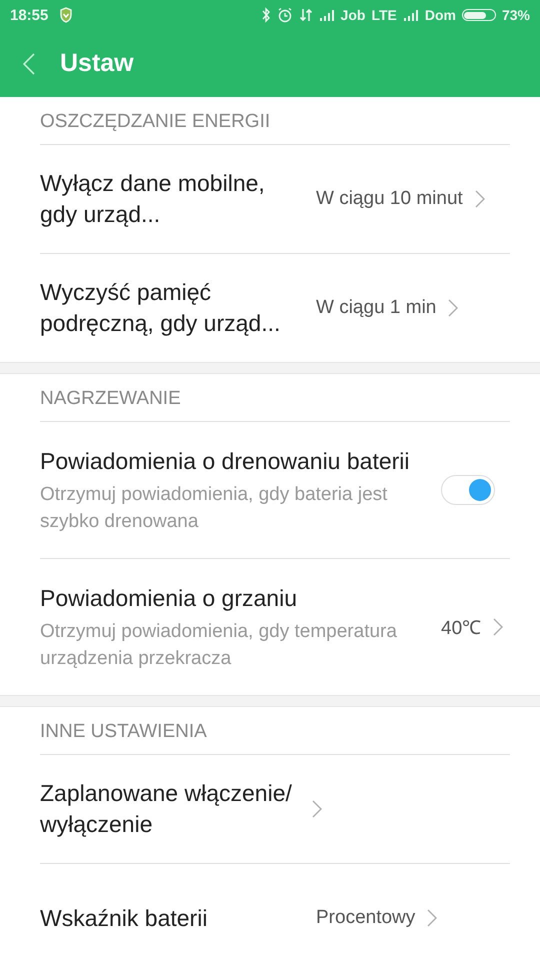 The height and width of the screenshot is (960, 540). What do you see at coordinates (124, 918) in the screenshot?
I see `row-title: Wskaźnik baterii` at bounding box center [124, 918].